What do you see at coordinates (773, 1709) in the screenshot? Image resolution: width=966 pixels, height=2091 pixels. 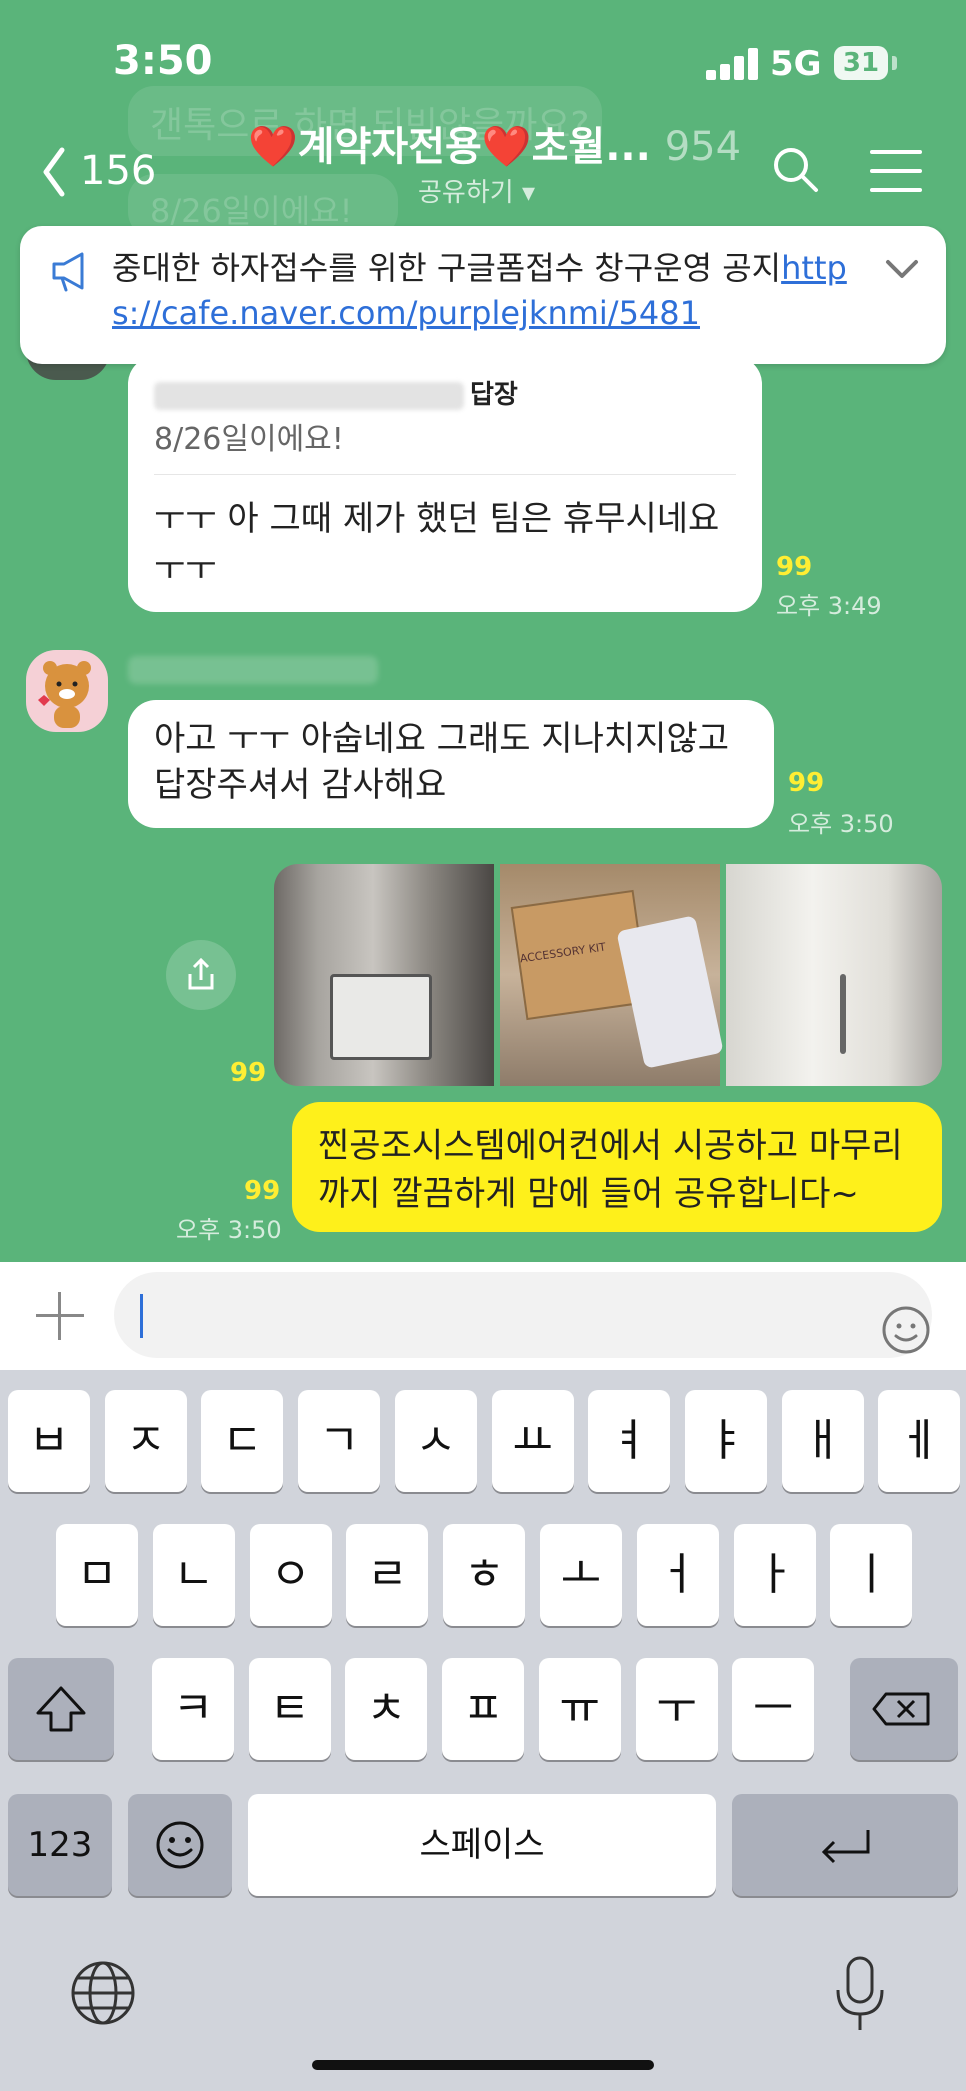 I see `key-row3-6: ㅡ` at bounding box center [773, 1709].